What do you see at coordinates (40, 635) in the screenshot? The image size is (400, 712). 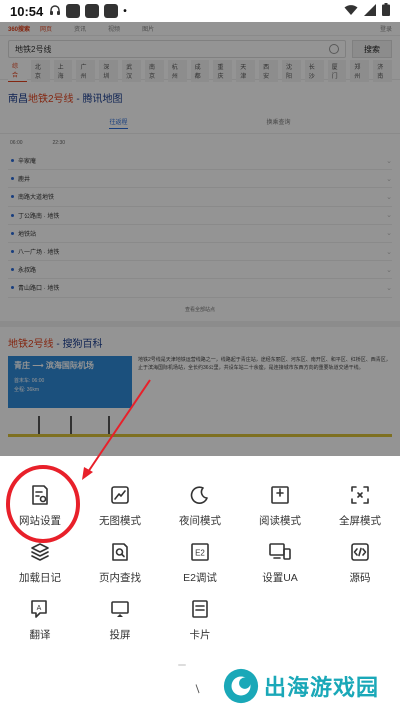 I see `menu-item-label: 翻译` at bounding box center [40, 635].